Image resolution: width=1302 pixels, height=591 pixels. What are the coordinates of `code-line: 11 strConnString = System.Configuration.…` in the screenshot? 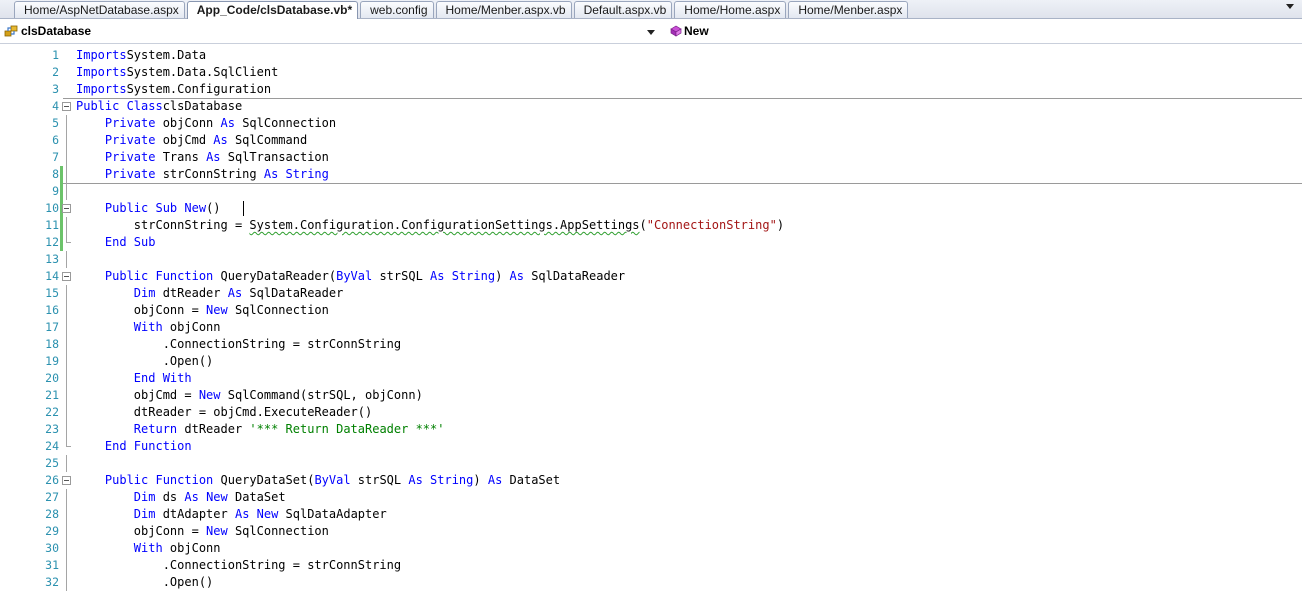 It's located at (651, 225).